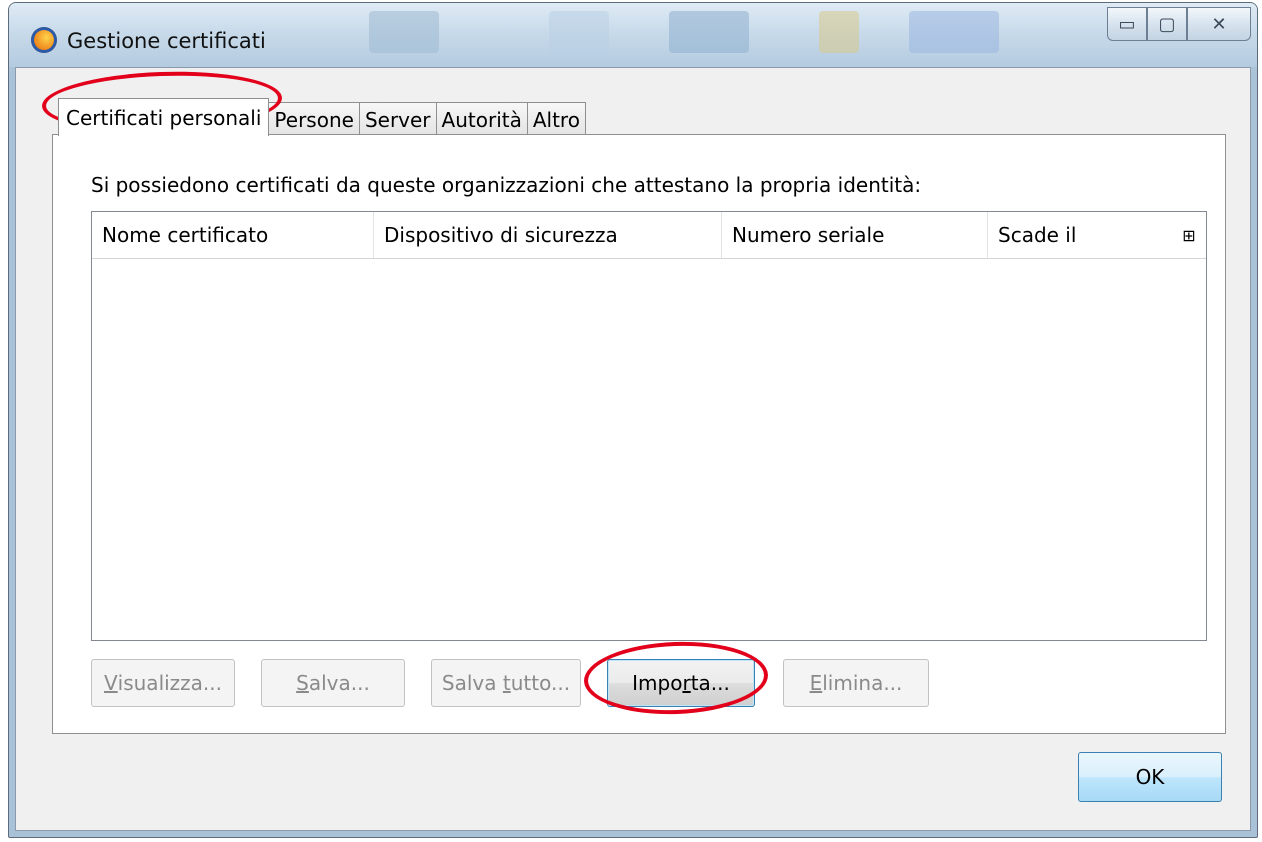 The image size is (1262, 842). What do you see at coordinates (233, 235) in the screenshot?
I see `column-header-certificate-name: Nome certificato` at bounding box center [233, 235].